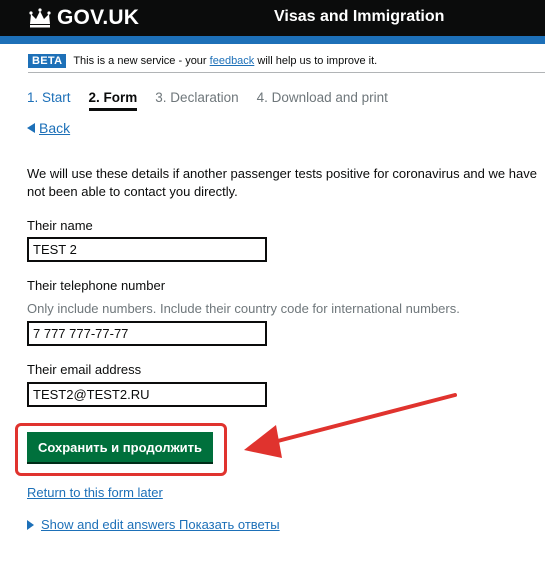  Describe the element at coordinates (40, 18) in the screenshot. I see `crown-icon` at that location.